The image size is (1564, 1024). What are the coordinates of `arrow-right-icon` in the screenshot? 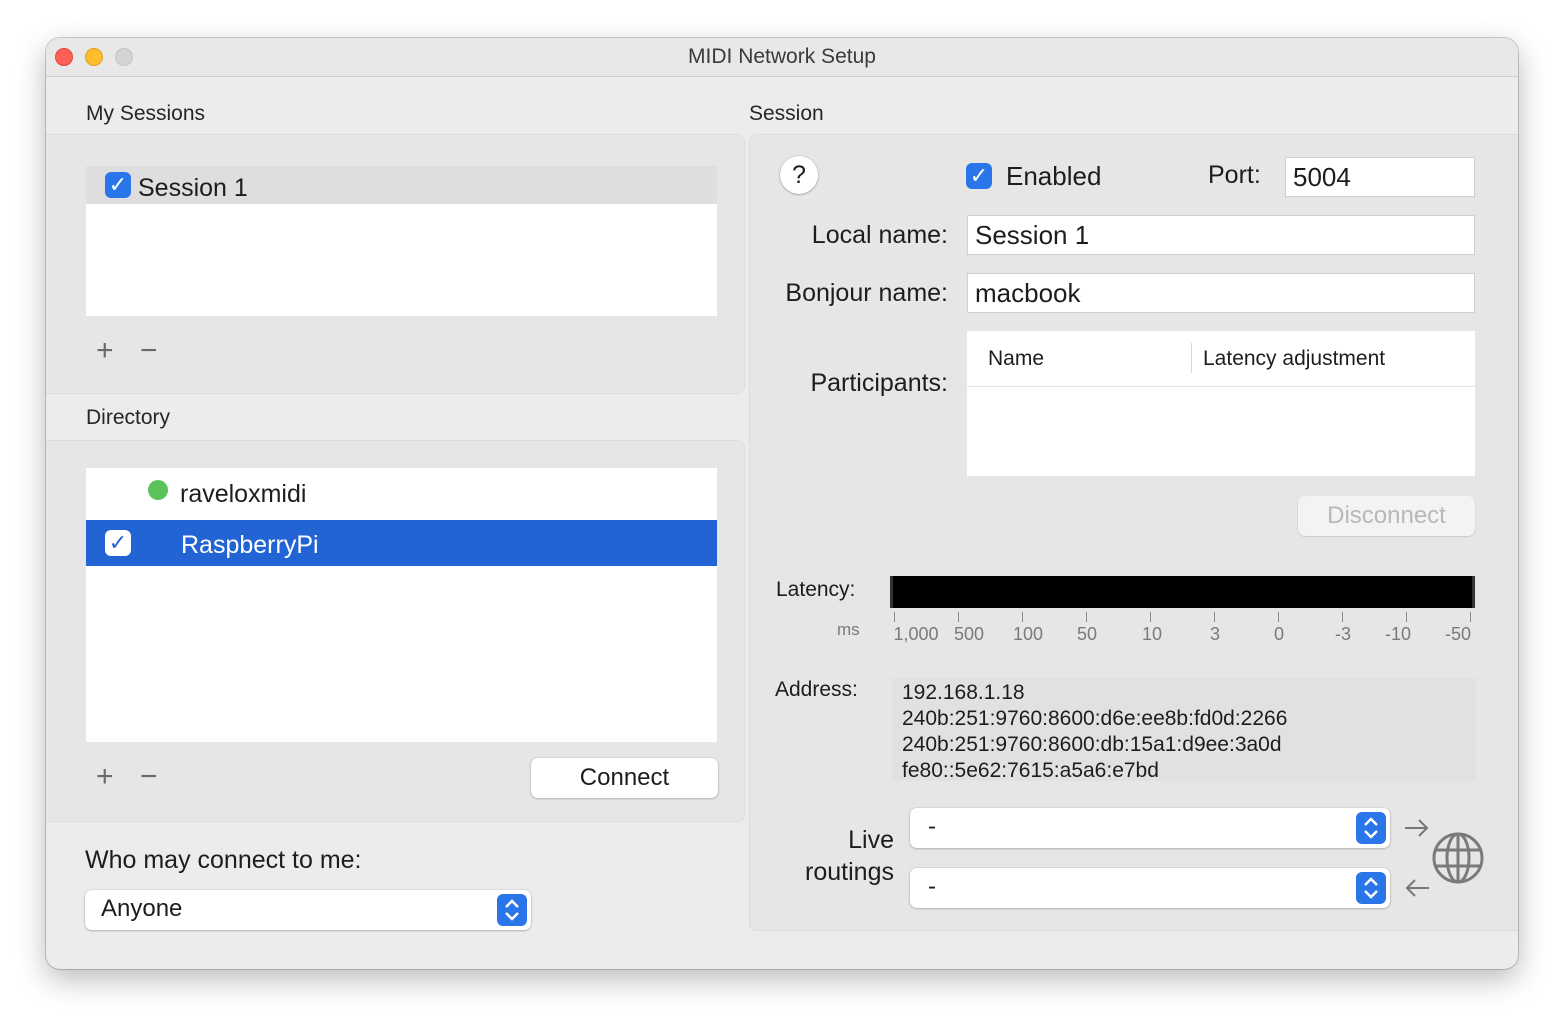 It's located at (1417, 828).